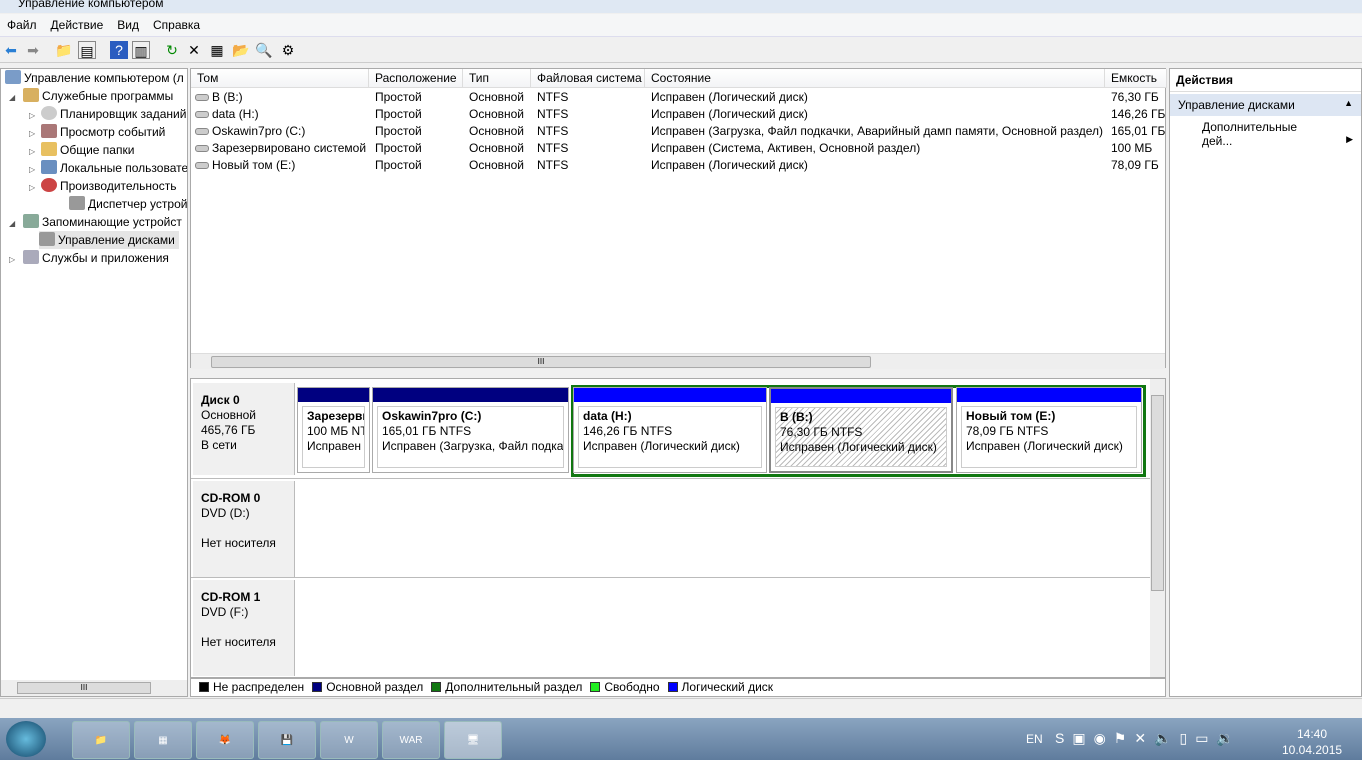 The width and height of the screenshot is (1362, 760). I want to click on tree-item-performance: Производительность, so click(108, 186).